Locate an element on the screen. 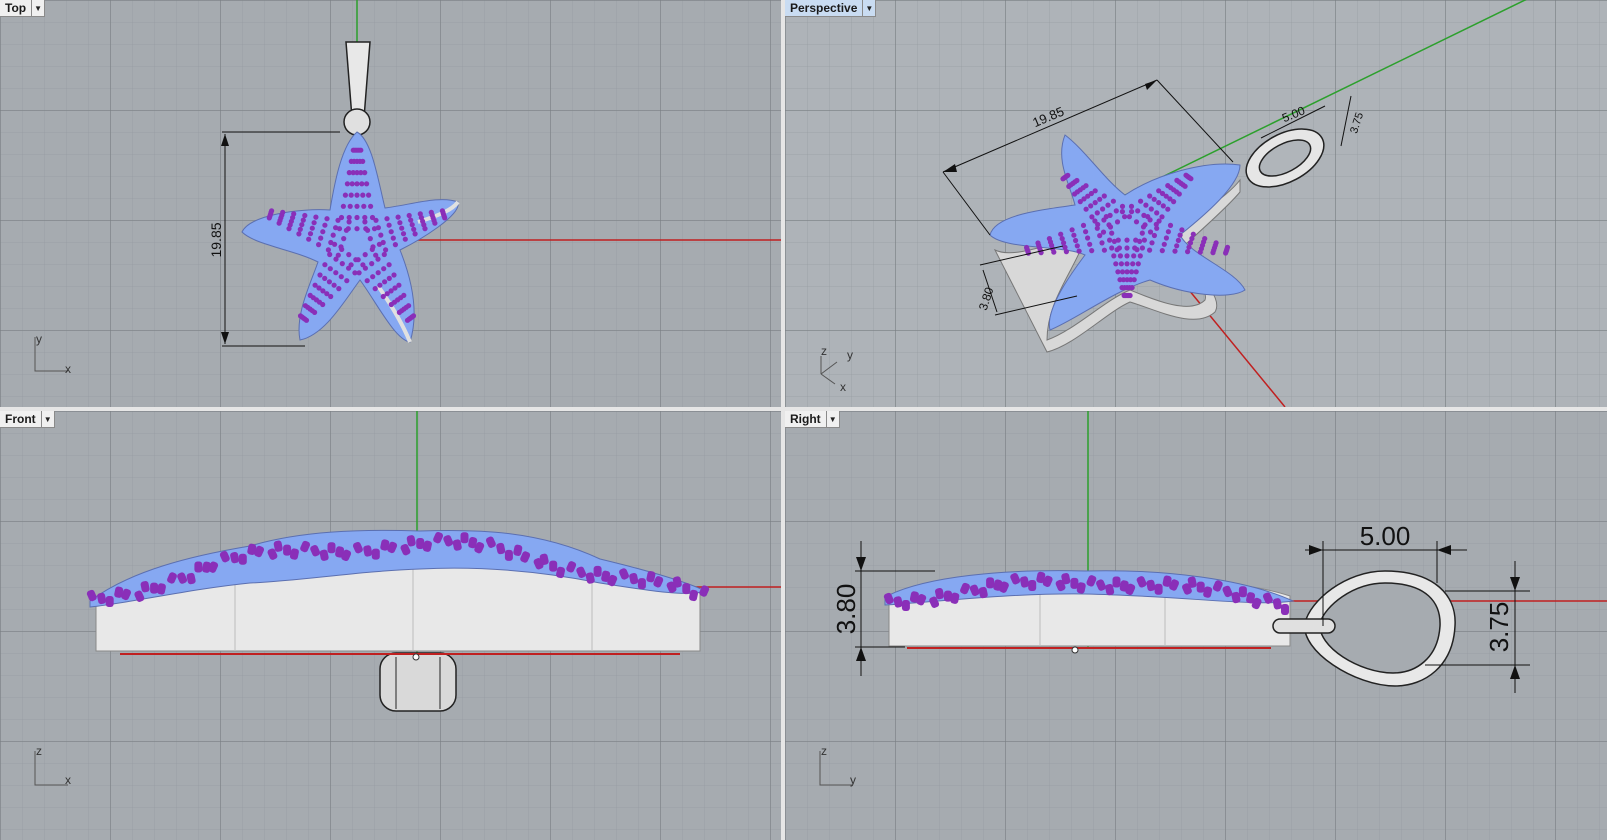 The image size is (1607, 840). dim-bail-height: 3.75 is located at coordinates (1357, 123).